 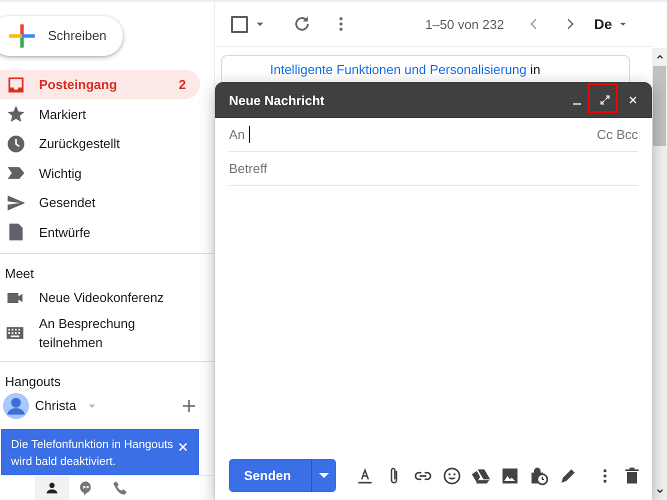 What do you see at coordinates (19, 273) in the screenshot?
I see `section-title: Meet` at bounding box center [19, 273].